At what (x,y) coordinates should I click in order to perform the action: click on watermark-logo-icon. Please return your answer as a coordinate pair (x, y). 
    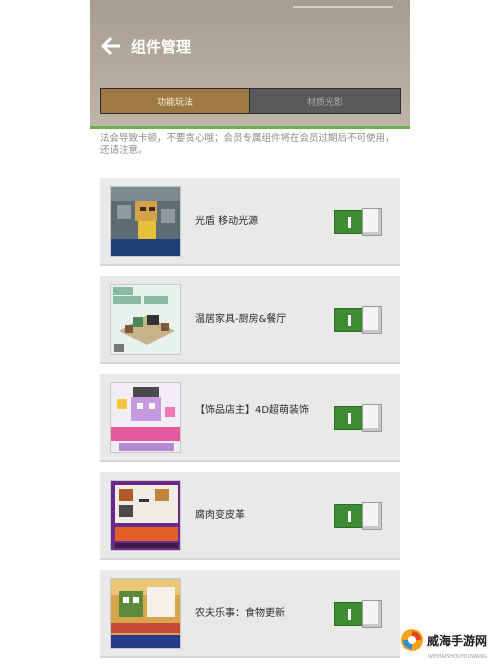
    Looking at the image, I should click on (412, 640).